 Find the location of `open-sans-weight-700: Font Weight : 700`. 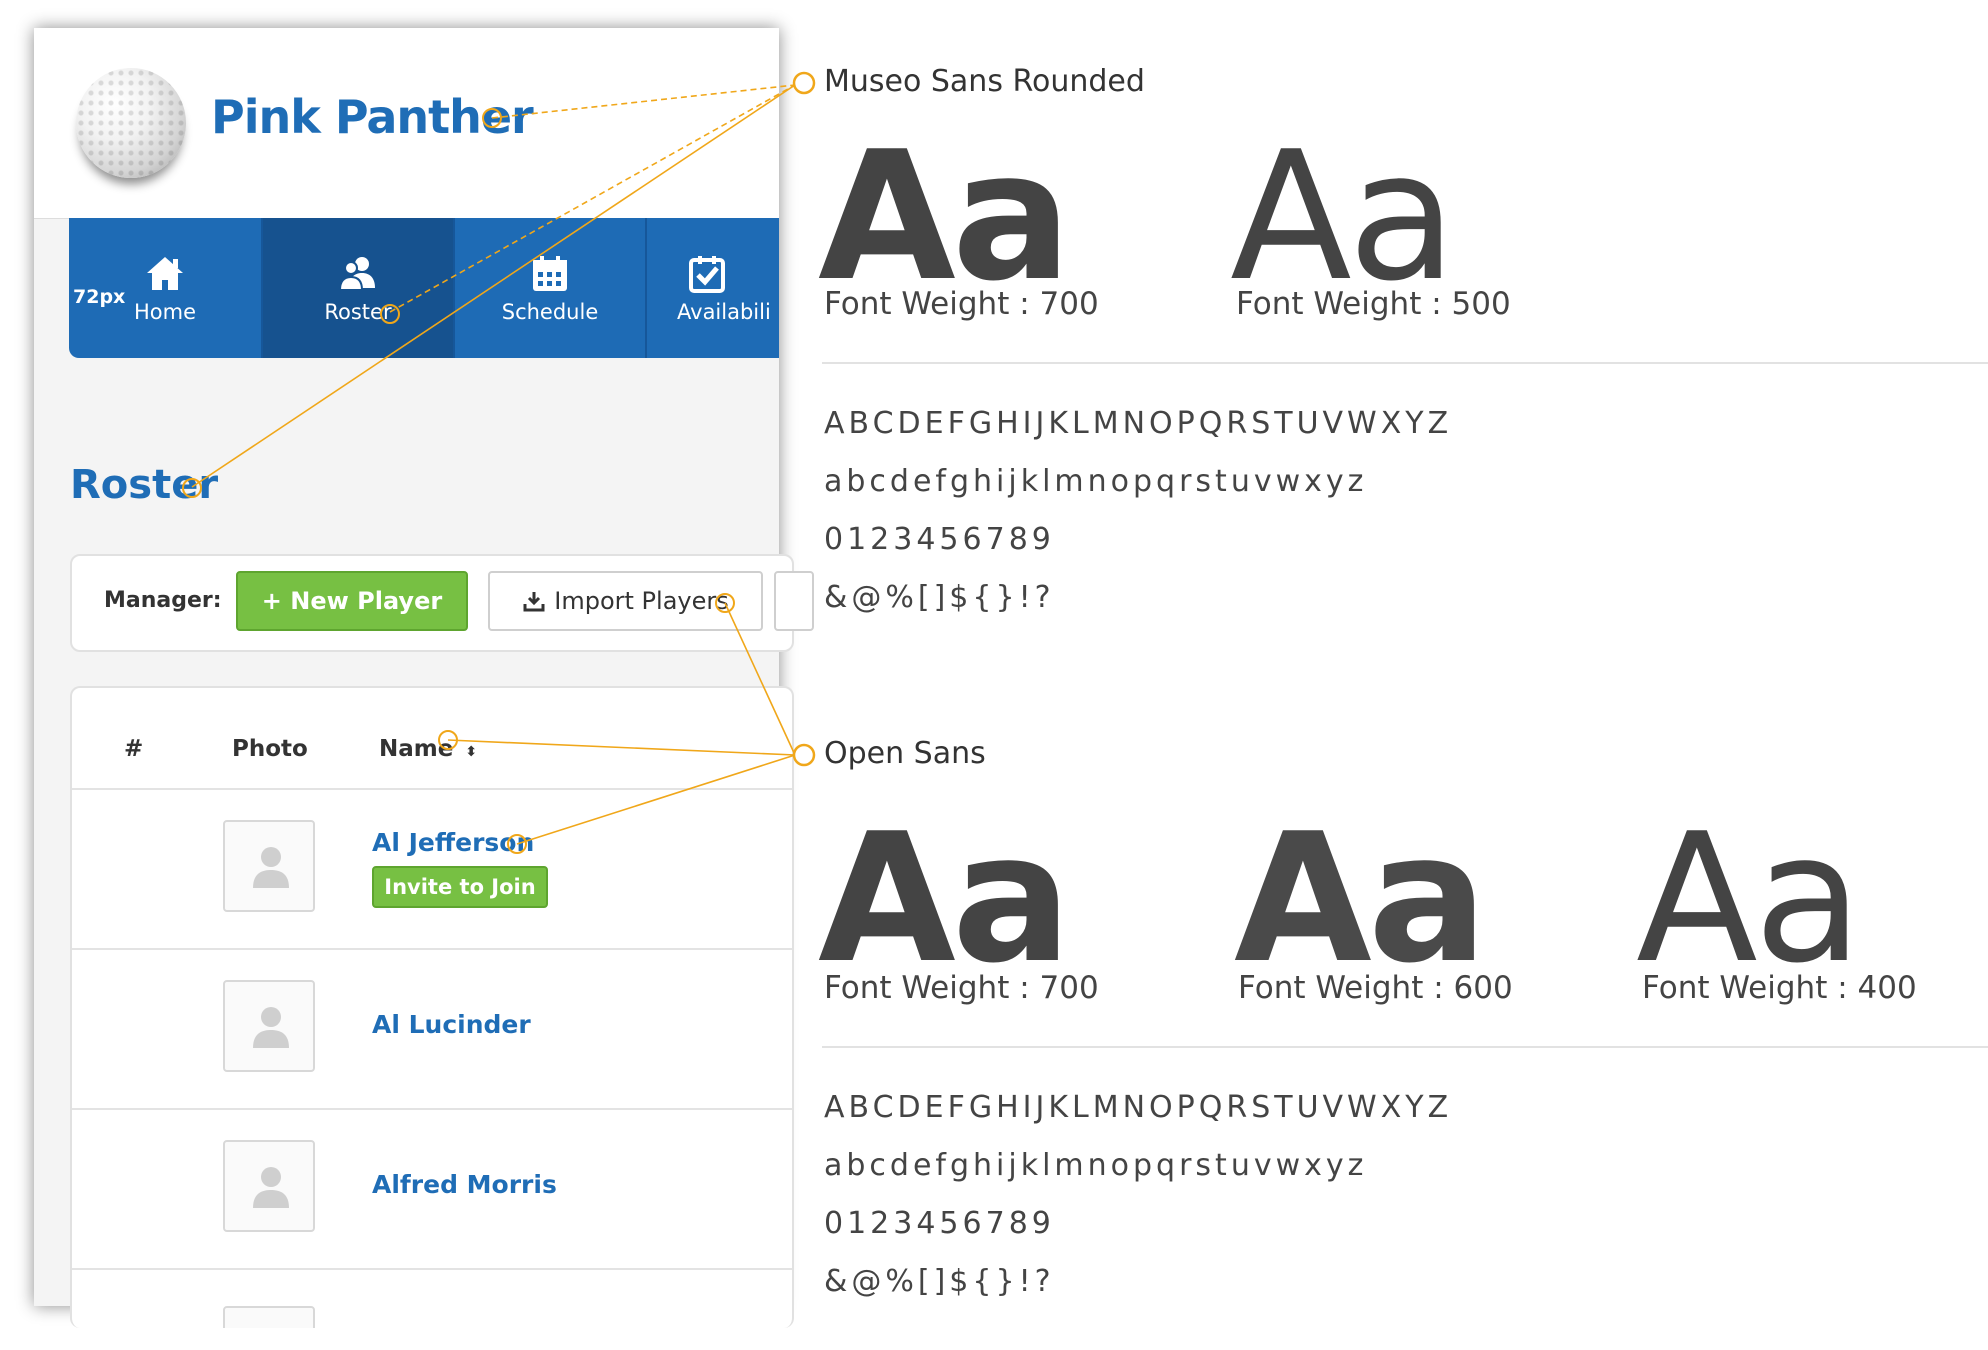

open-sans-weight-700: Font Weight : 700 is located at coordinates (961, 988).